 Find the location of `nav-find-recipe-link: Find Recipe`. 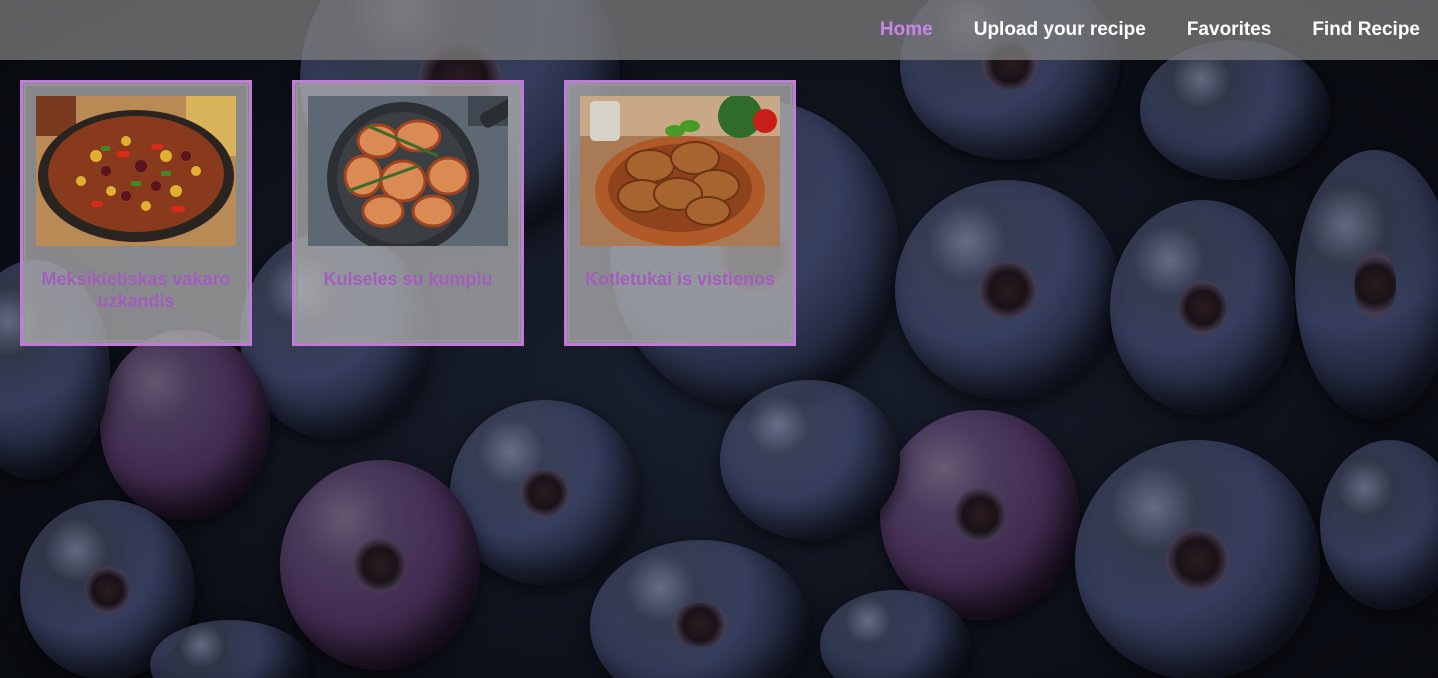

nav-find-recipe-link: Find Recipe is located at coordinates (1366, 30).